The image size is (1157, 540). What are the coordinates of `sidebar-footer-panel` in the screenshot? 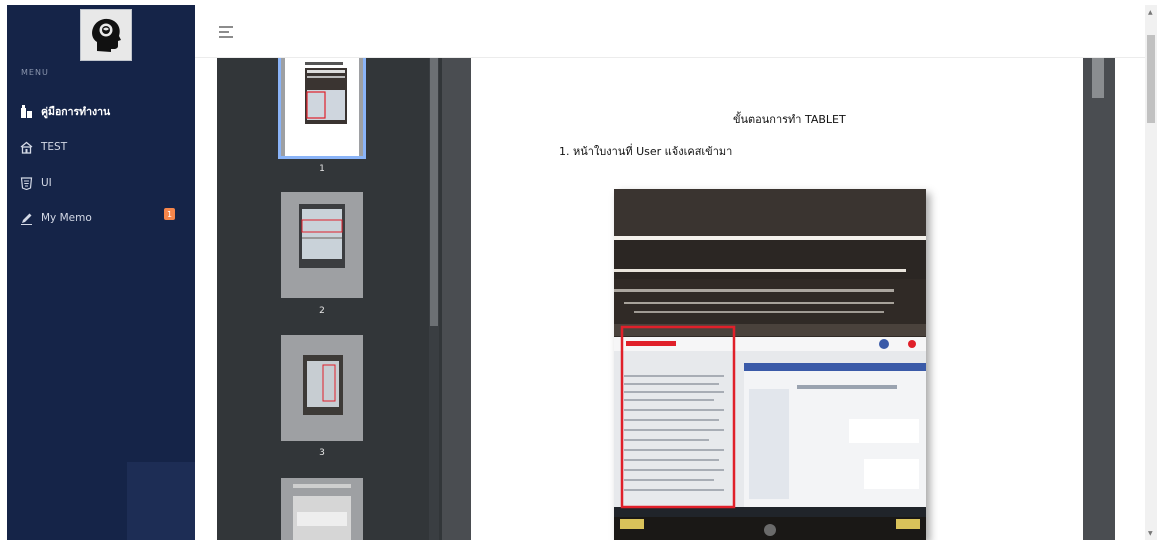 It's located at (161, 501).